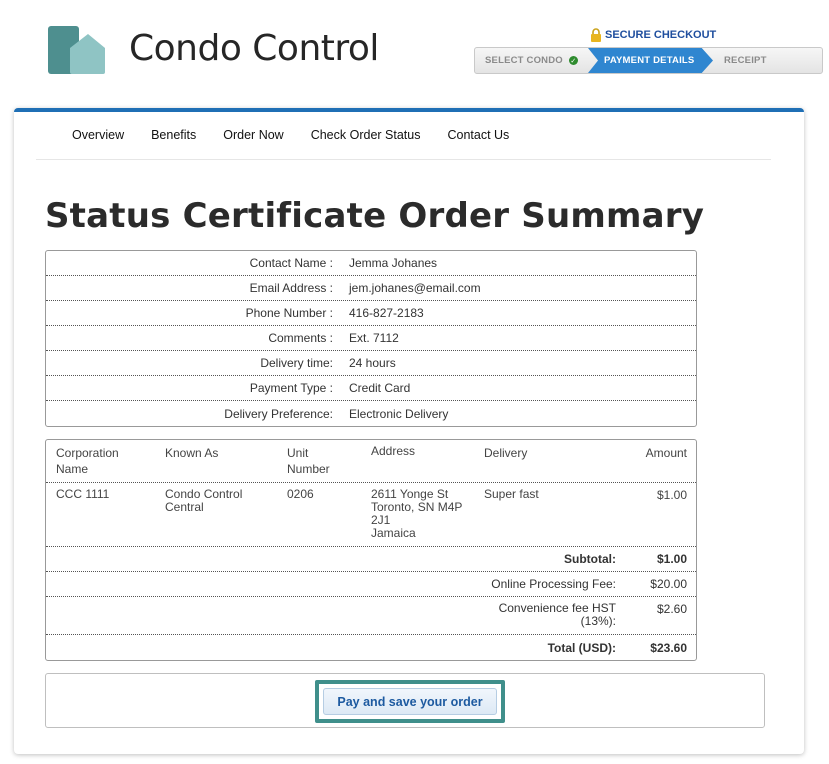  What do you see at coordinates (393, 451) in the screenshot?
I see `col-address: Address` at bounding box center [393, 451].